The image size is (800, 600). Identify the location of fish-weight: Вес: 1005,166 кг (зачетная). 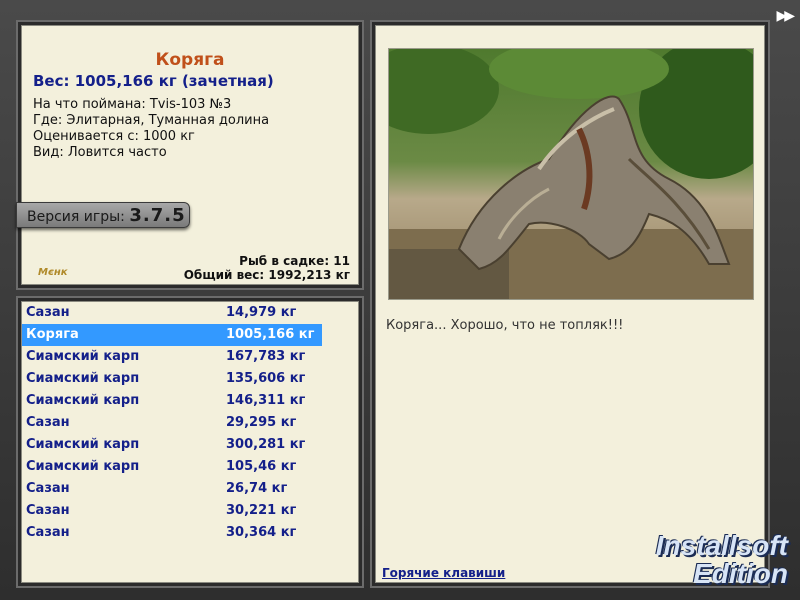
(153, 81).